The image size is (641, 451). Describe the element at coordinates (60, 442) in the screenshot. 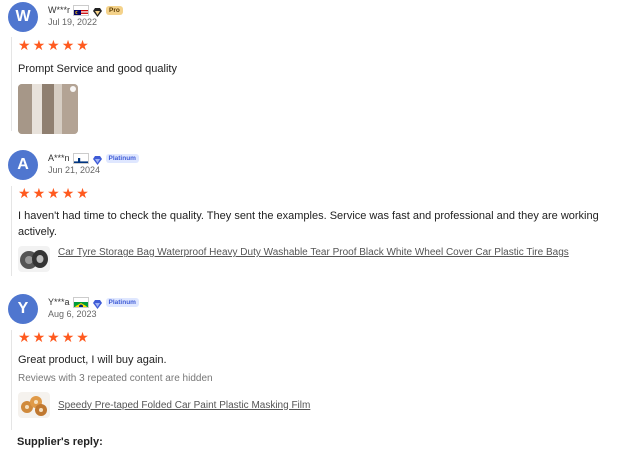

I see `supplier-reply-label: Supplier's reply:` at that location.